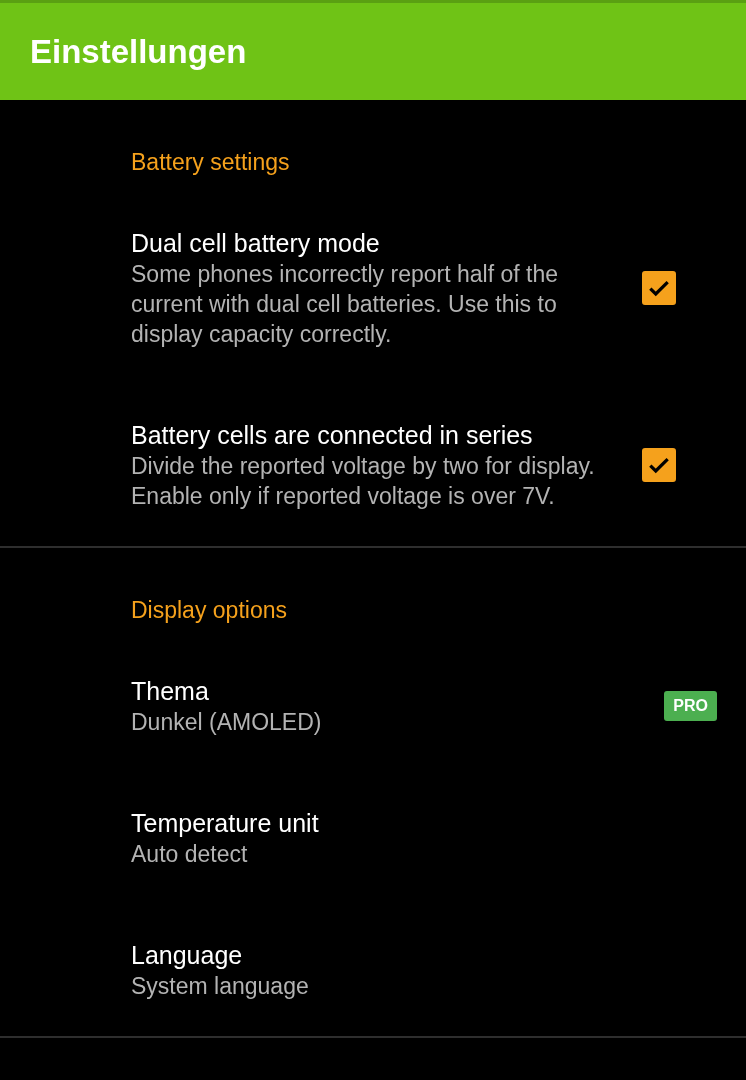  I want to click on preference-item: Temperature unit Auto detect, so click(373, 838).